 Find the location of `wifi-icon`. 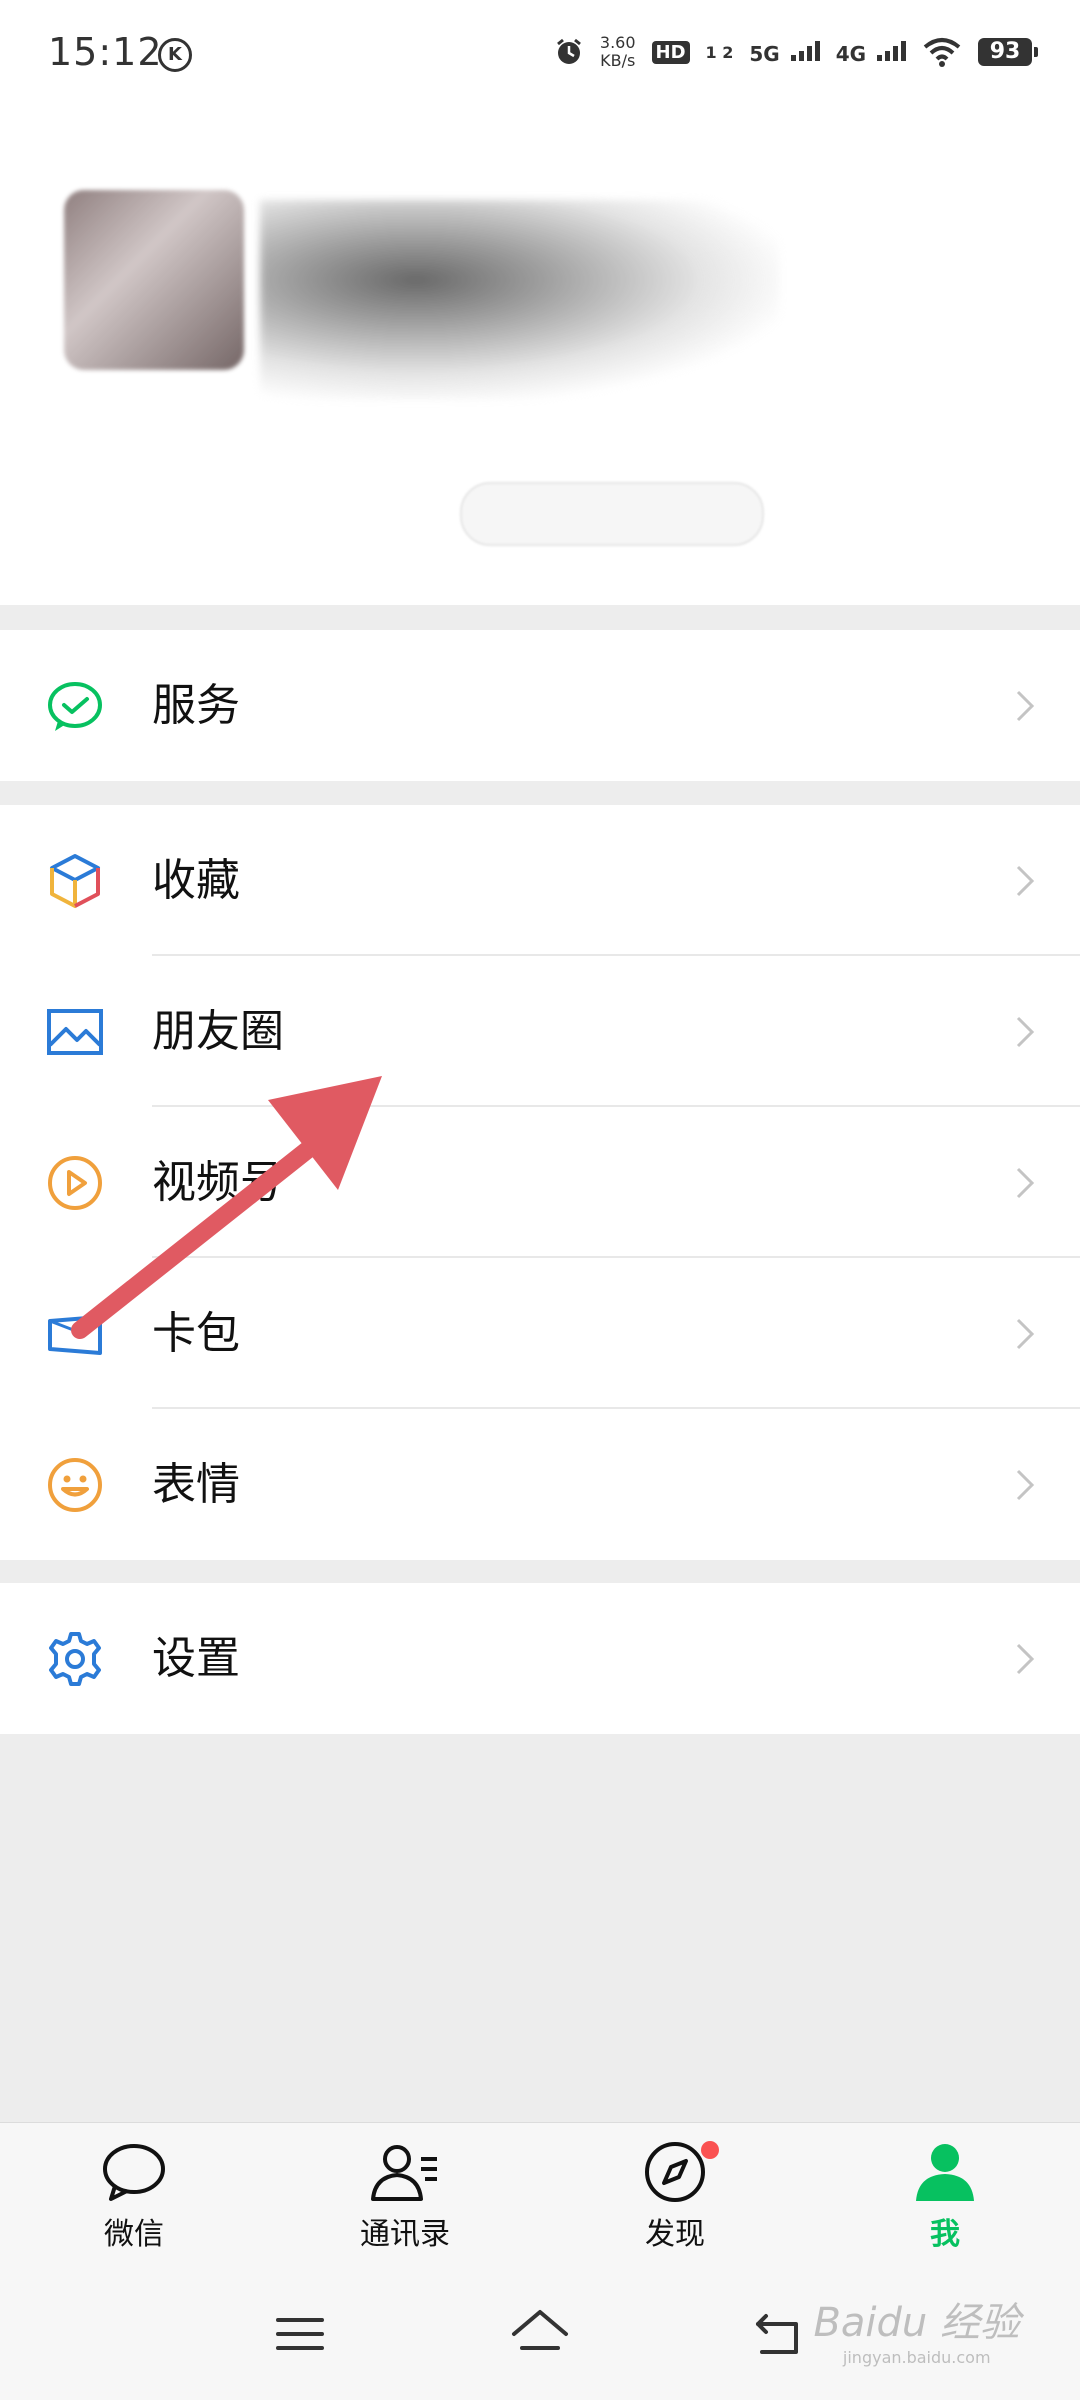

wifi-icon is located at coordinates (942, 52).